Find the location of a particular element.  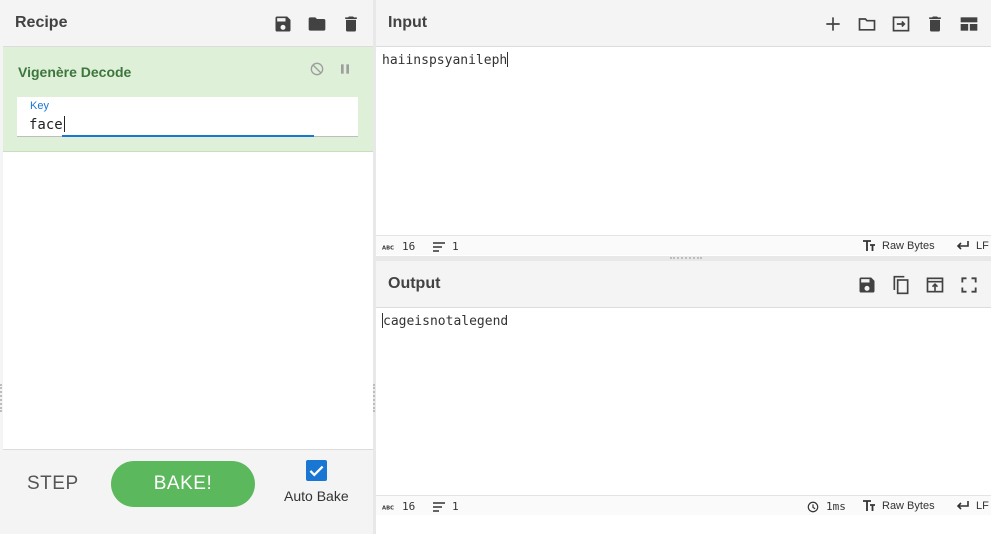

input-toolbar is located at coordinates (901, 23).